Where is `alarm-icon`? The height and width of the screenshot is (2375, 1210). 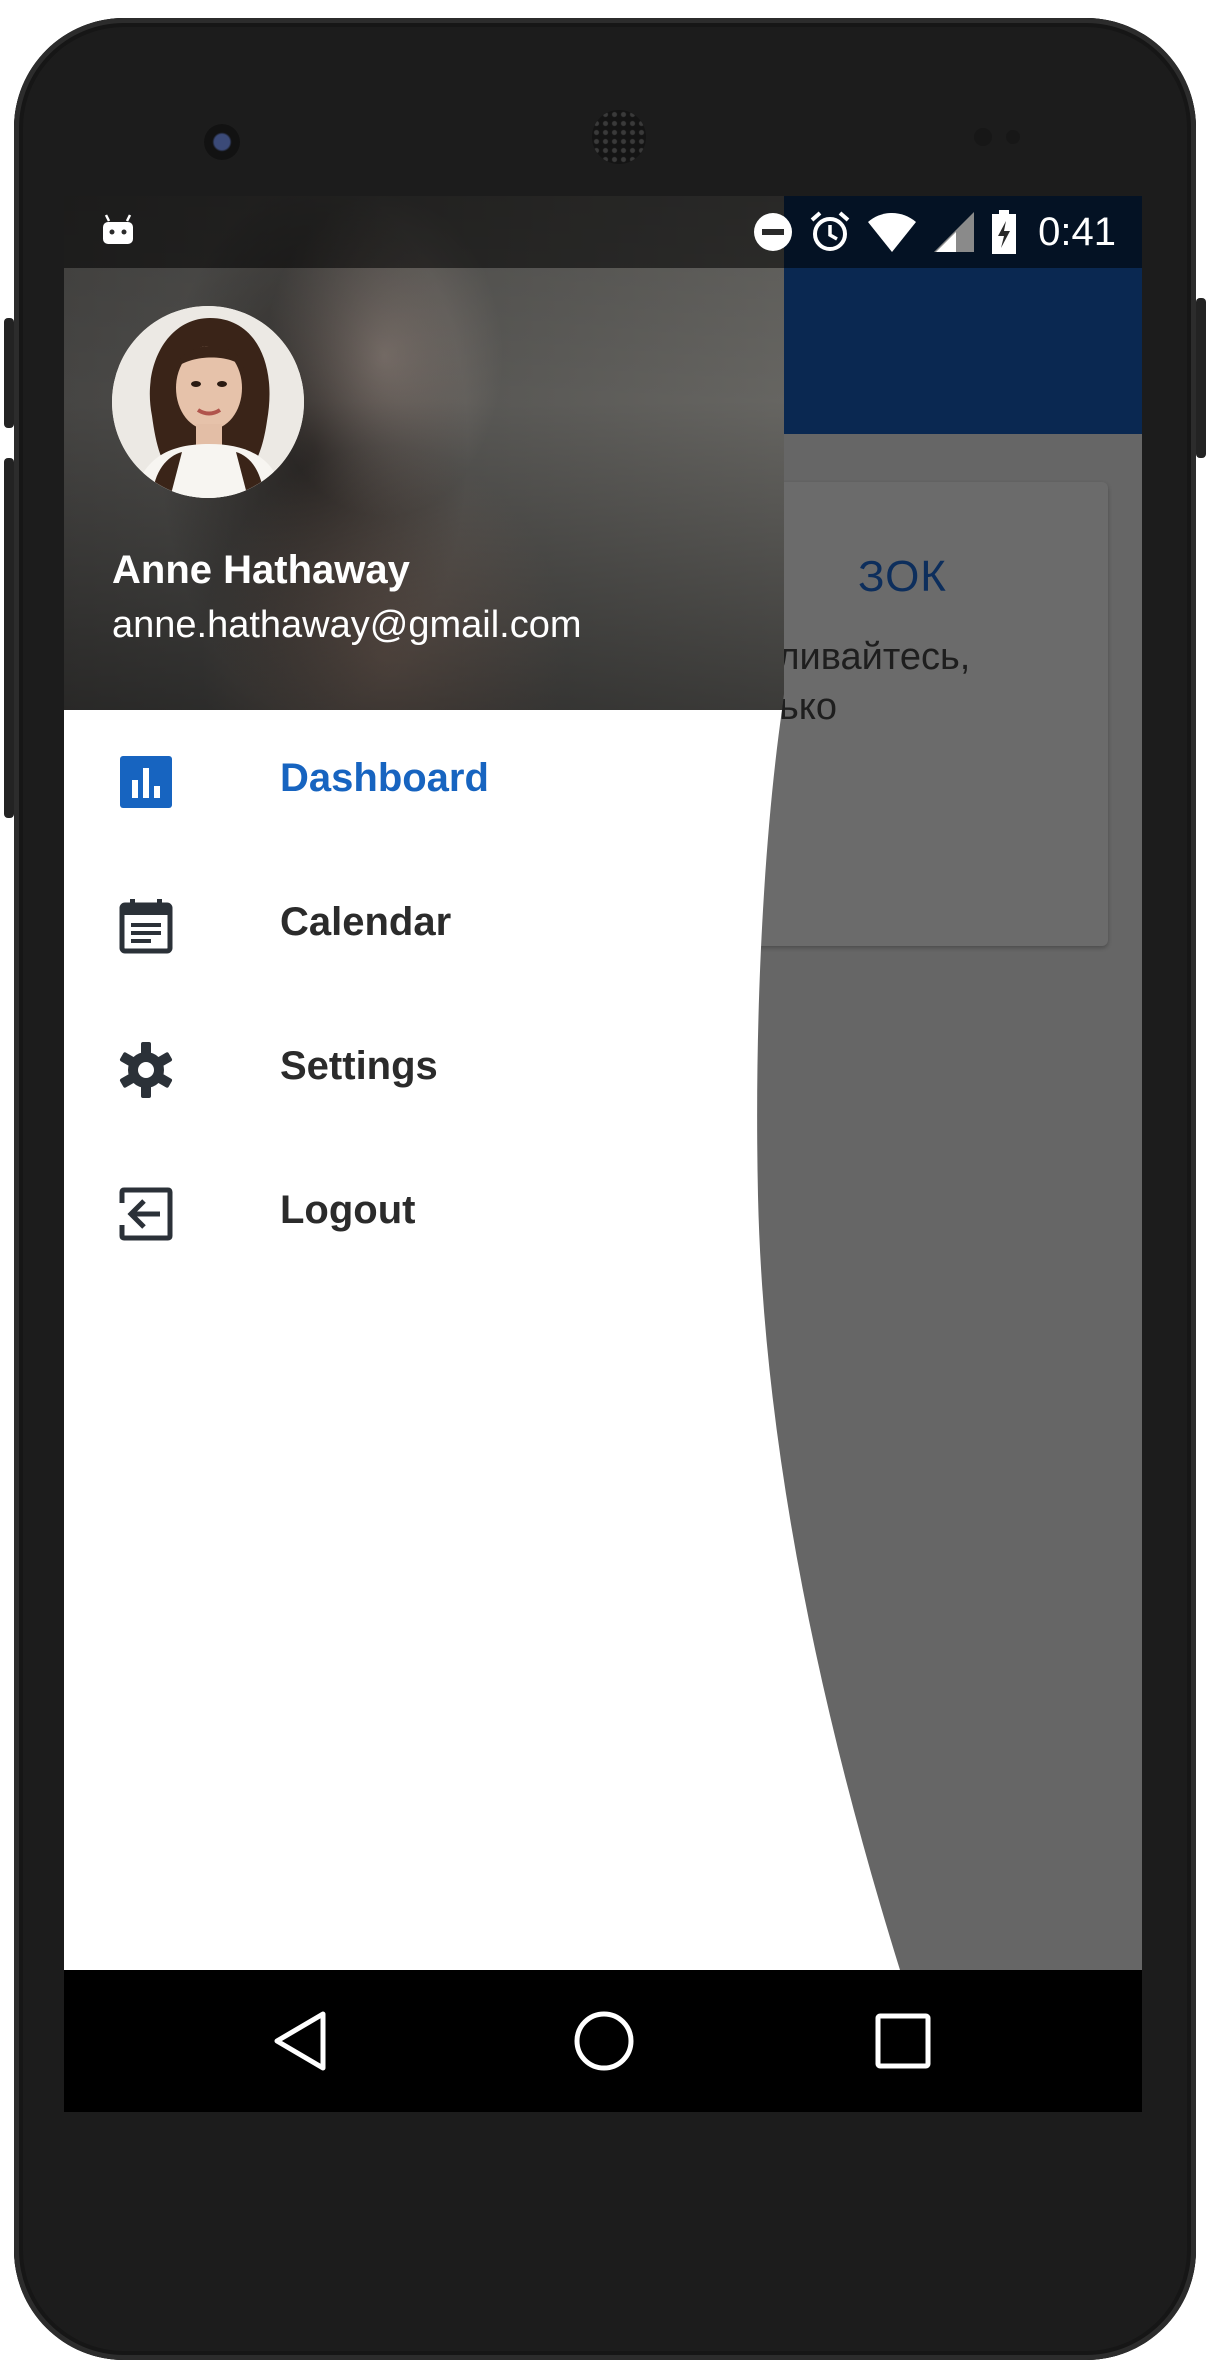 alarm-icon is located at coordinates (830, 231).